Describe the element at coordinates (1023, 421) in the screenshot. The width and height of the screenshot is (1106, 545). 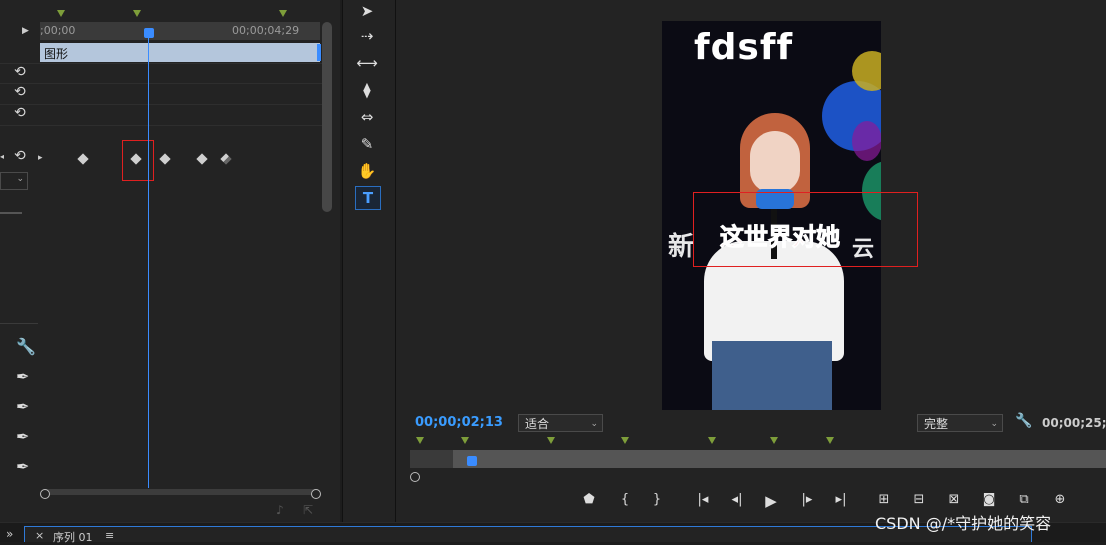
I see `settings-wrench-icon: 🔧` at that location.